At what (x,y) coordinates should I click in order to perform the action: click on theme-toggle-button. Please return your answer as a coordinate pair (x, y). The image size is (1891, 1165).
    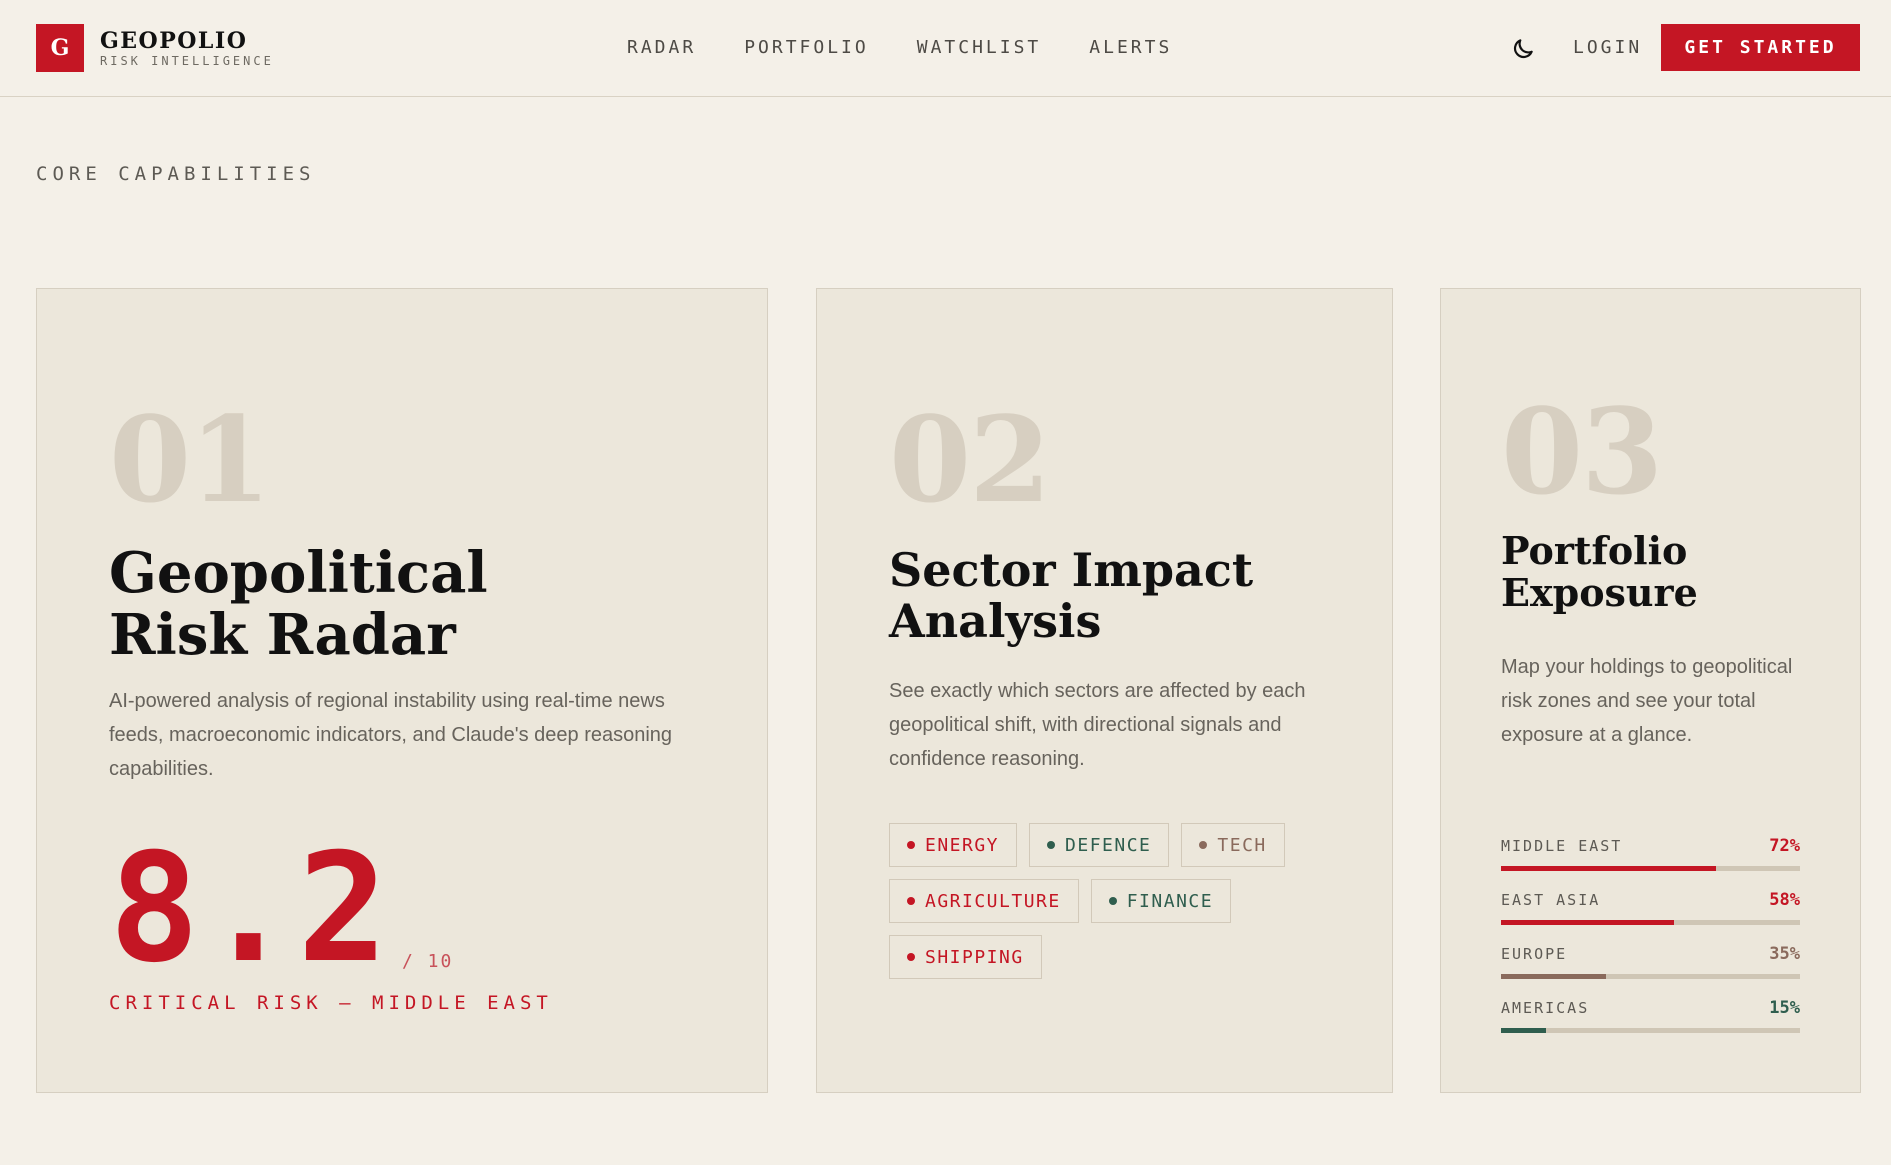
    Looking at the image, I should click on (1523, 49).